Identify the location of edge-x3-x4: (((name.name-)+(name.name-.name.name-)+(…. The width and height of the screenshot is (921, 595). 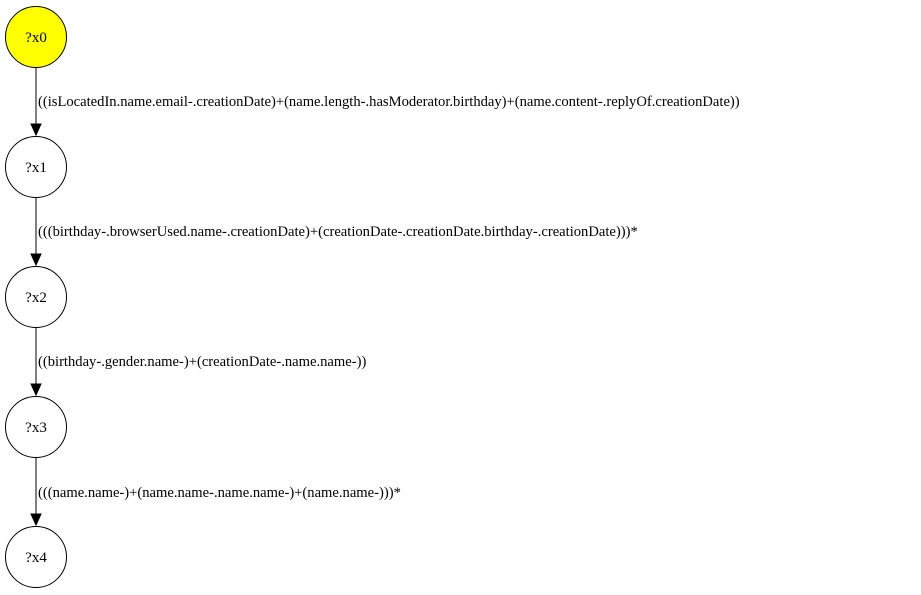
(215, 492).